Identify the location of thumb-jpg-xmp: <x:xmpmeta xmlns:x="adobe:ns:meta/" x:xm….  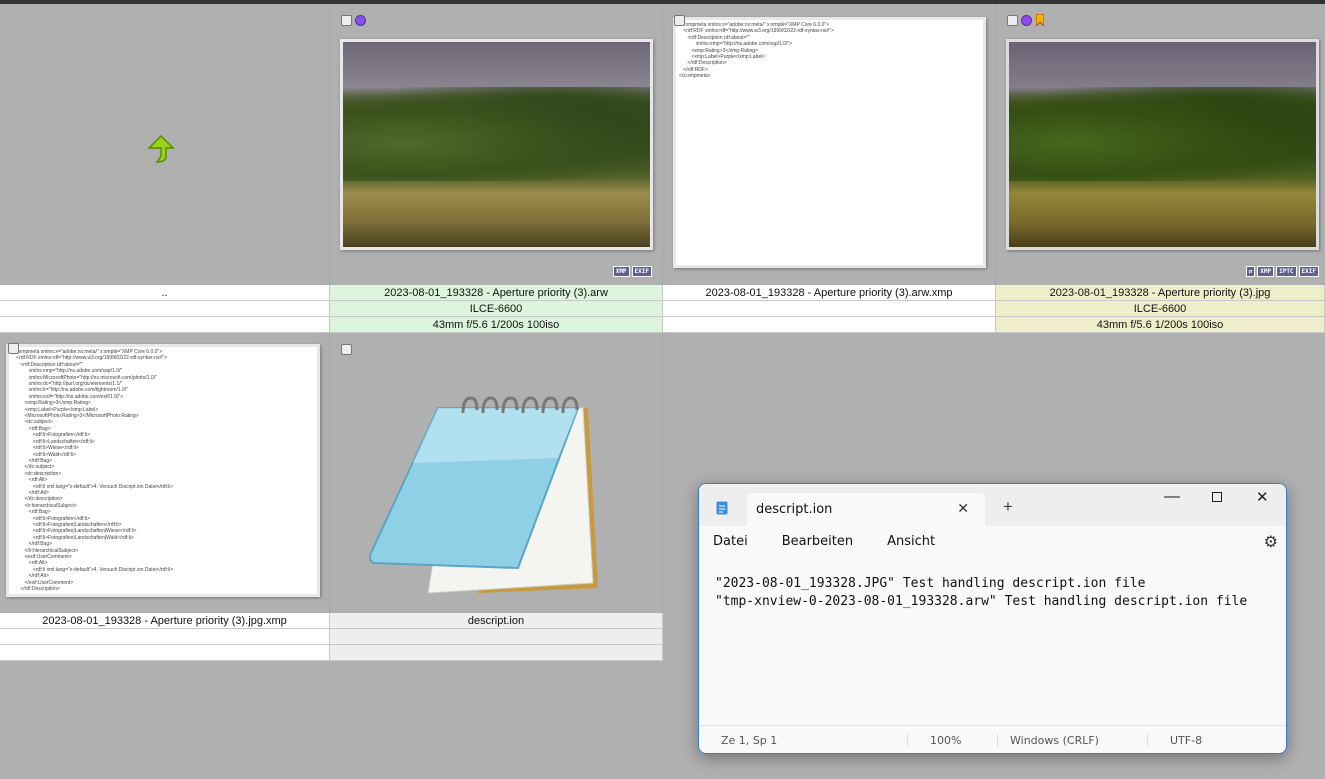
(165, 473).